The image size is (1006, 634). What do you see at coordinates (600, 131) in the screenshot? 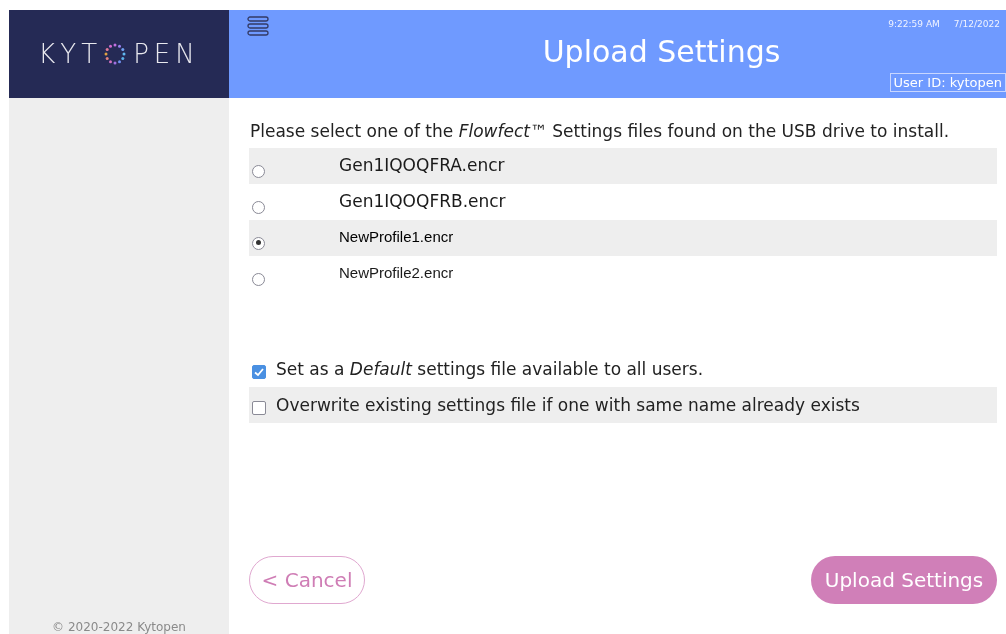
I see `instruction-text: Please select one of the Flowfect™ Settings files found on the USB drive to install.` at bounding box center [600, 131].